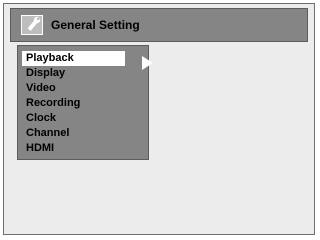  Describe the element at coordinates (73, 133) in the screenshot. I see `menu-item-channel: Channel` at that location.